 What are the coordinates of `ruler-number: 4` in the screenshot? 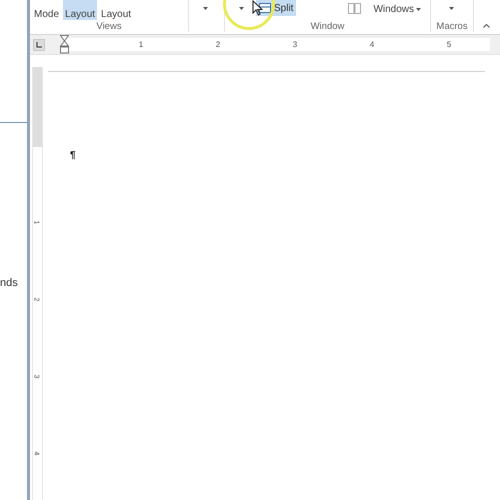 It's located at (372, 44).